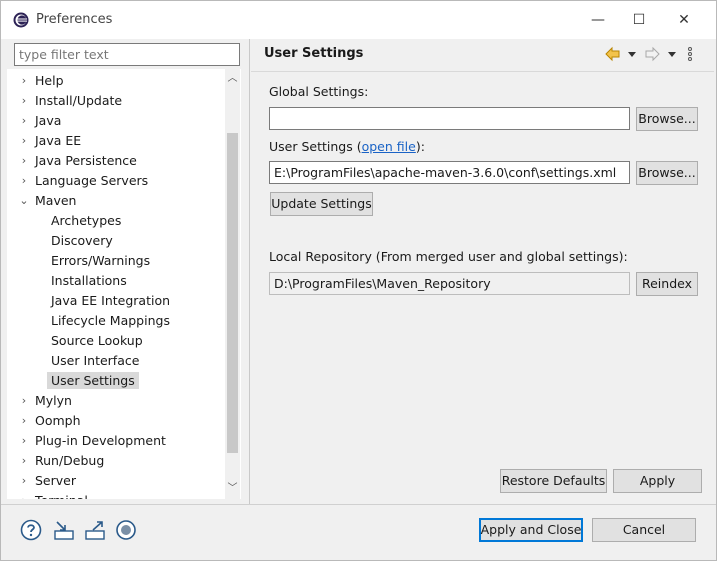 This screenshot has height=561, width=717. What do you see at coordinates (79, 100) in the screenshot?
I see `tree-item-label: Install/Update` at bounding box center [79, 100].